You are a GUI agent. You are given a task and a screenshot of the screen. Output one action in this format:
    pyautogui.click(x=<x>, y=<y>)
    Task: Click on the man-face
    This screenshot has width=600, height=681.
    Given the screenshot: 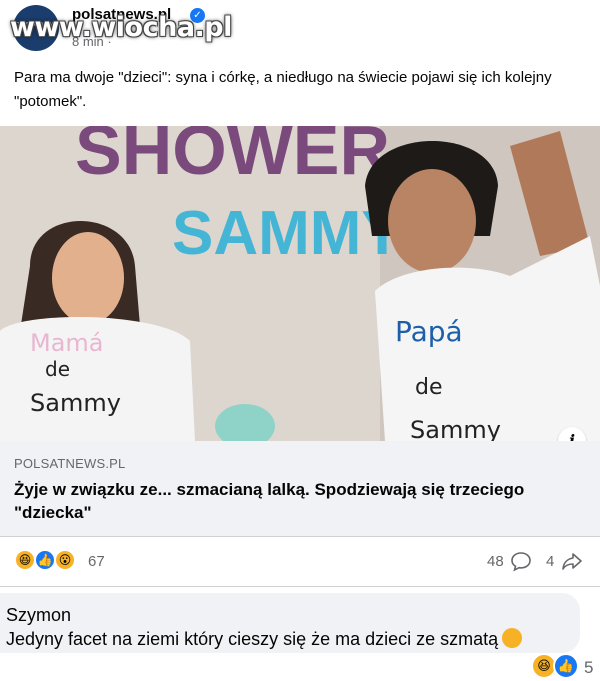 What is the action you would take?
    pyautogui.click(x=432, y=221)
    